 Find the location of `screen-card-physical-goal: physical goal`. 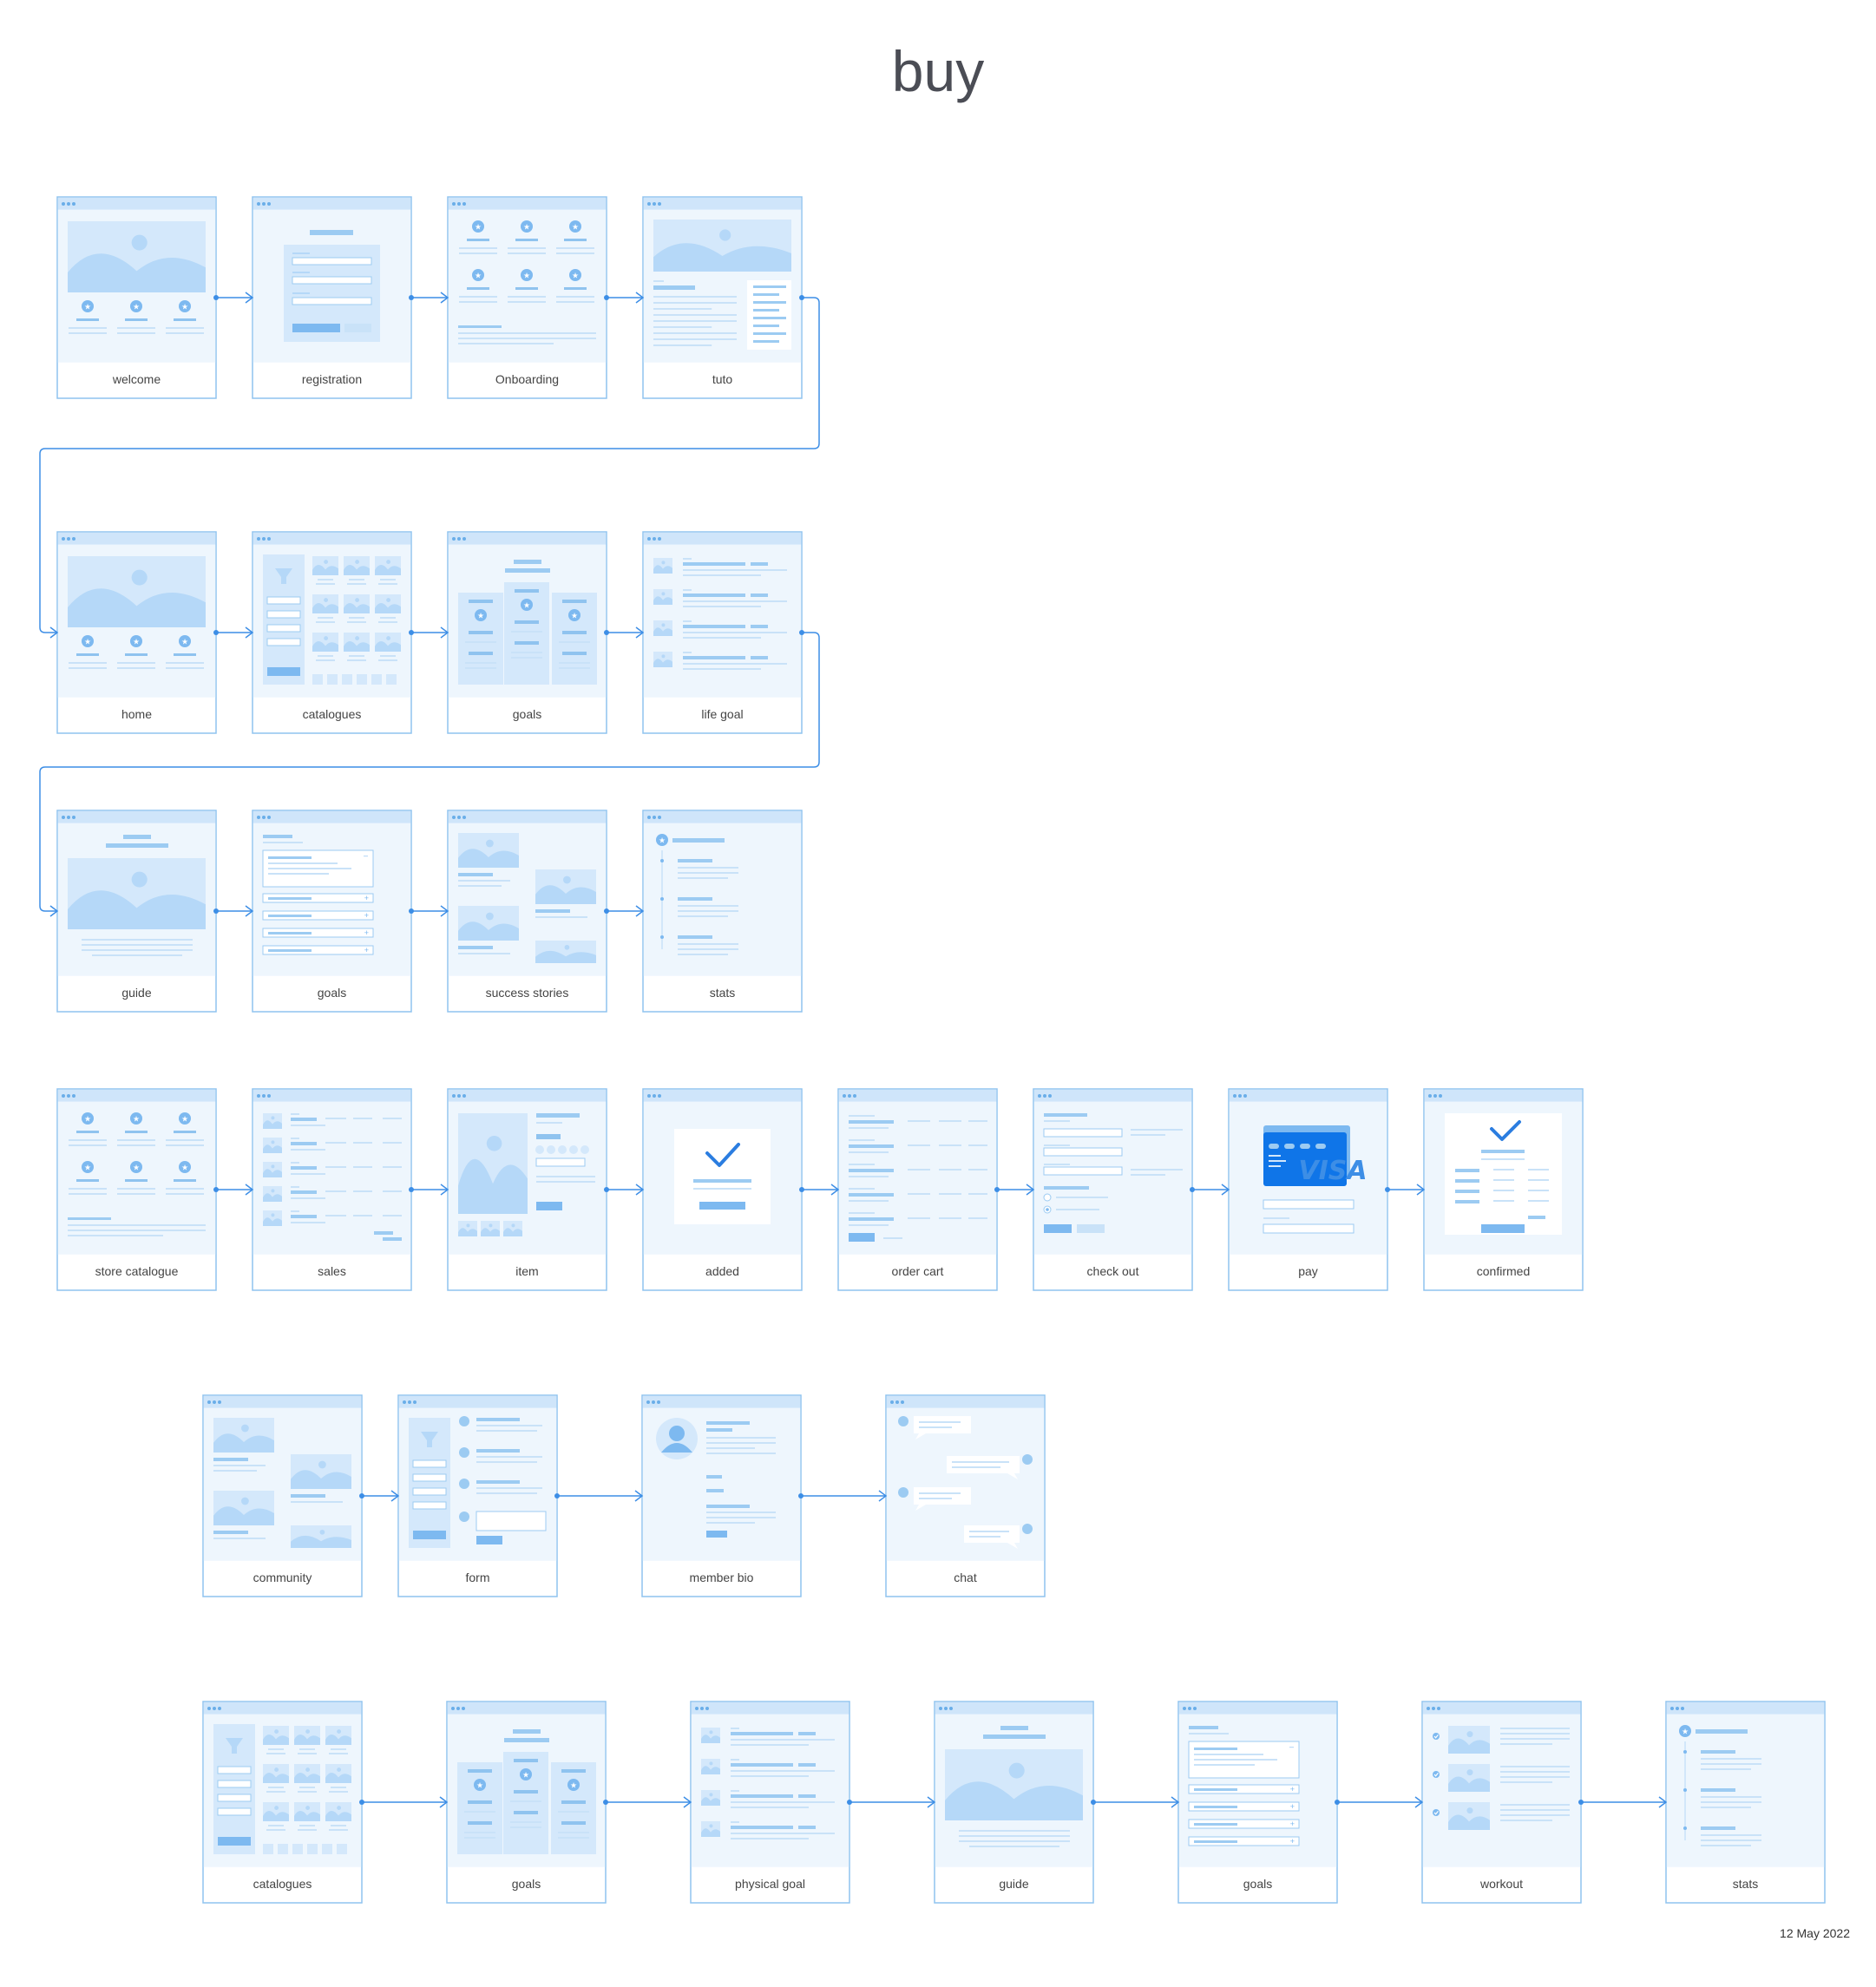

screen-card-physical-goal: physical goal is located at coordinates (770, 1802).